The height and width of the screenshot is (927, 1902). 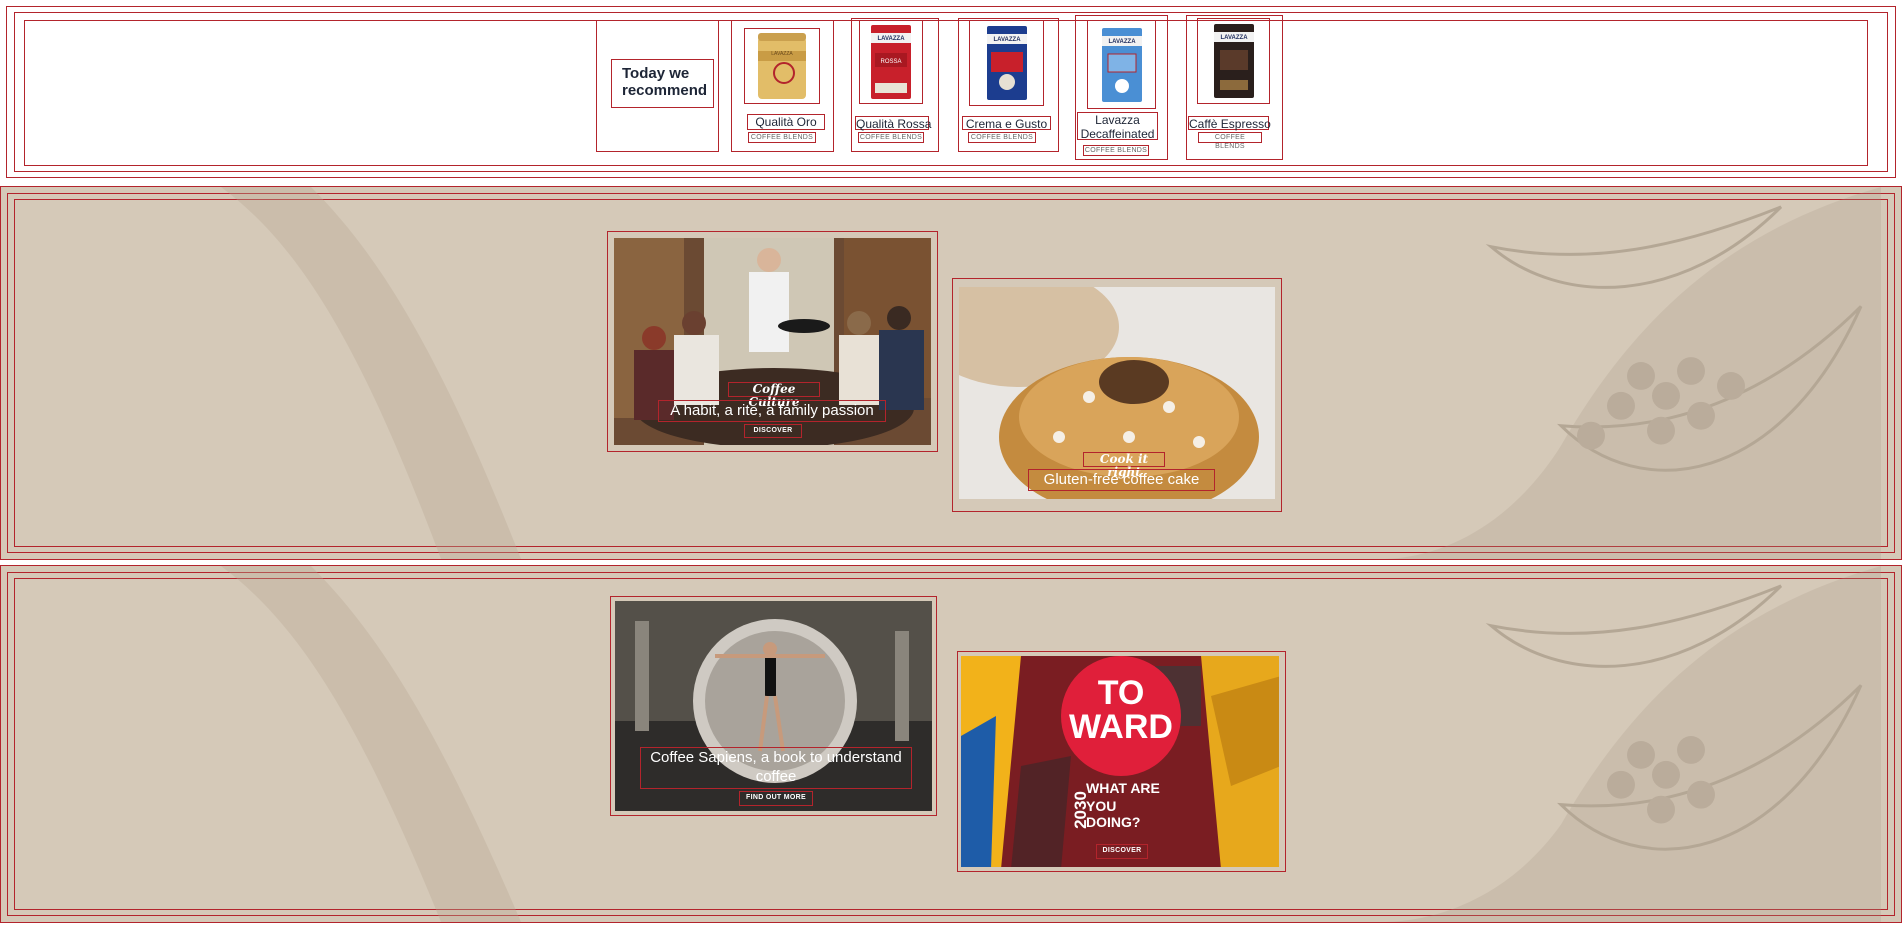 I want to click on product-category-qualita-oro: COFFEE BLENDS, so click(x=782, y=137).